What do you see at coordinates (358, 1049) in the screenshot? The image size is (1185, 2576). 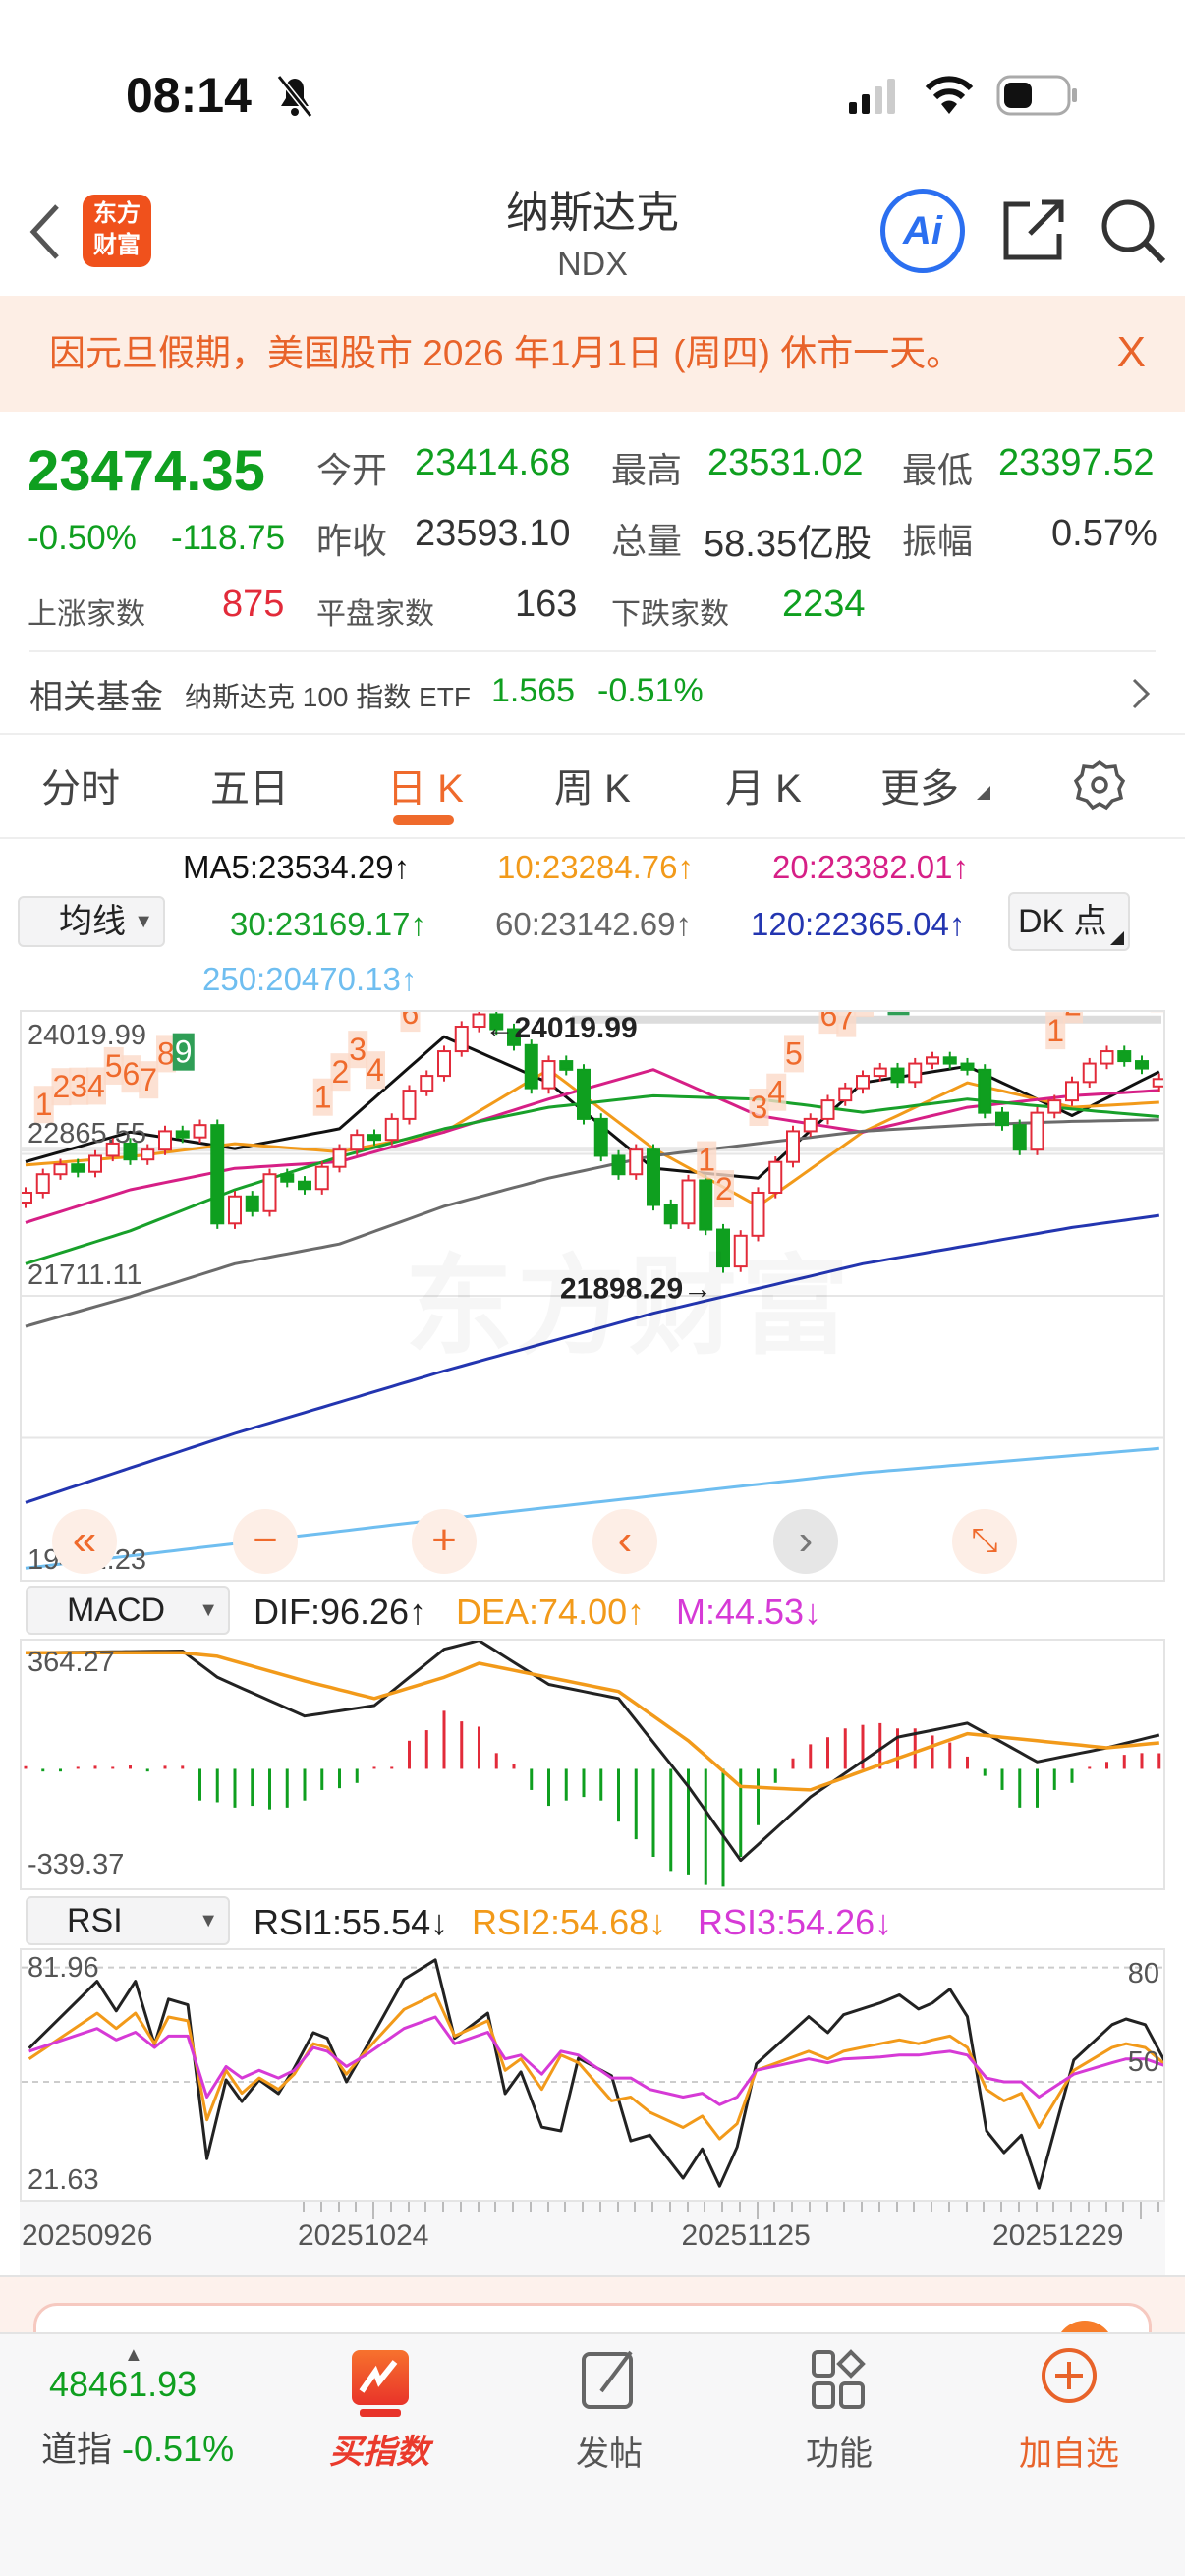 I see `td-count-label: 3` at bounding box center [358, 1049].